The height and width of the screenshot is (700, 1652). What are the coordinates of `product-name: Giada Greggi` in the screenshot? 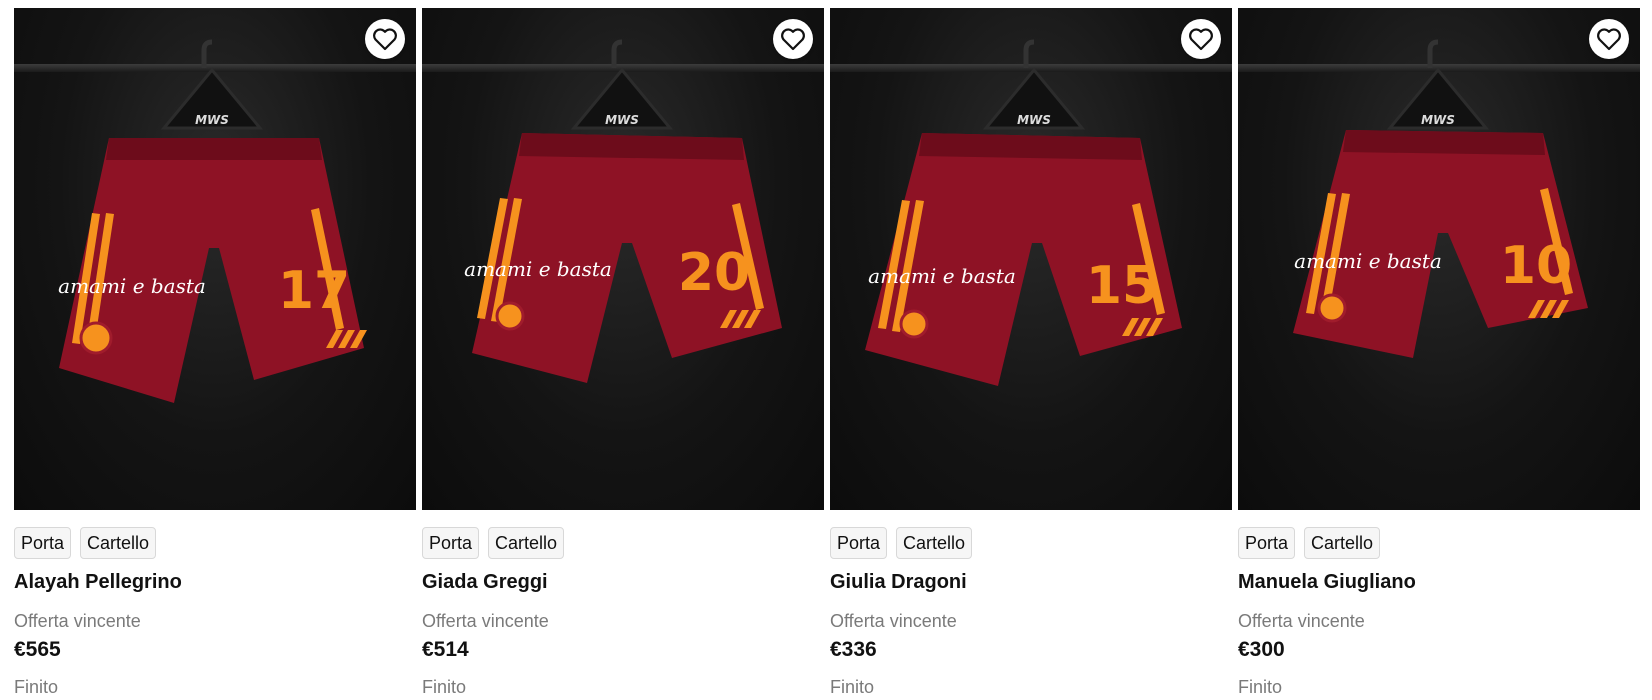 It's located at (623, 582).